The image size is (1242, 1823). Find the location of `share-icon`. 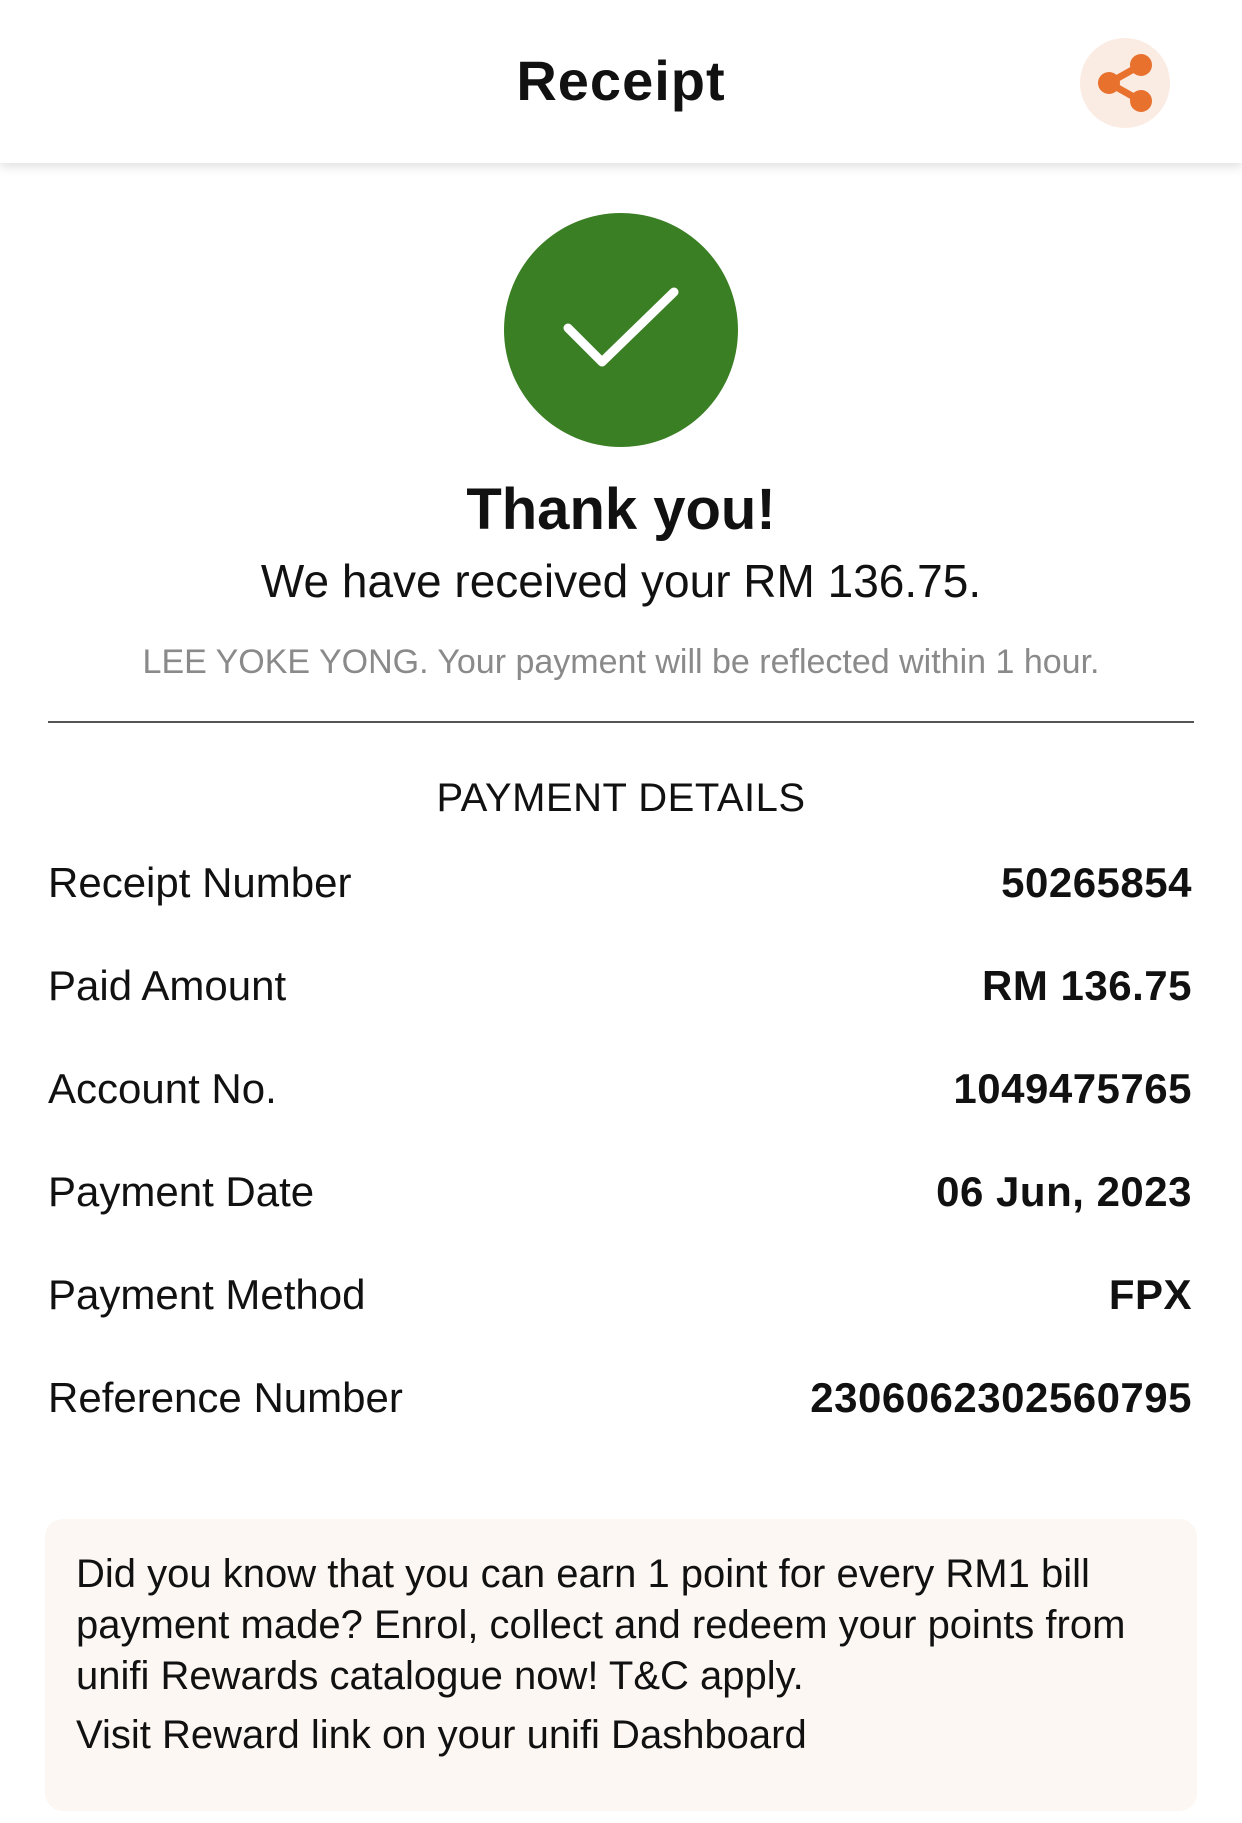

share-icon is located at coordinates (1125, 83).